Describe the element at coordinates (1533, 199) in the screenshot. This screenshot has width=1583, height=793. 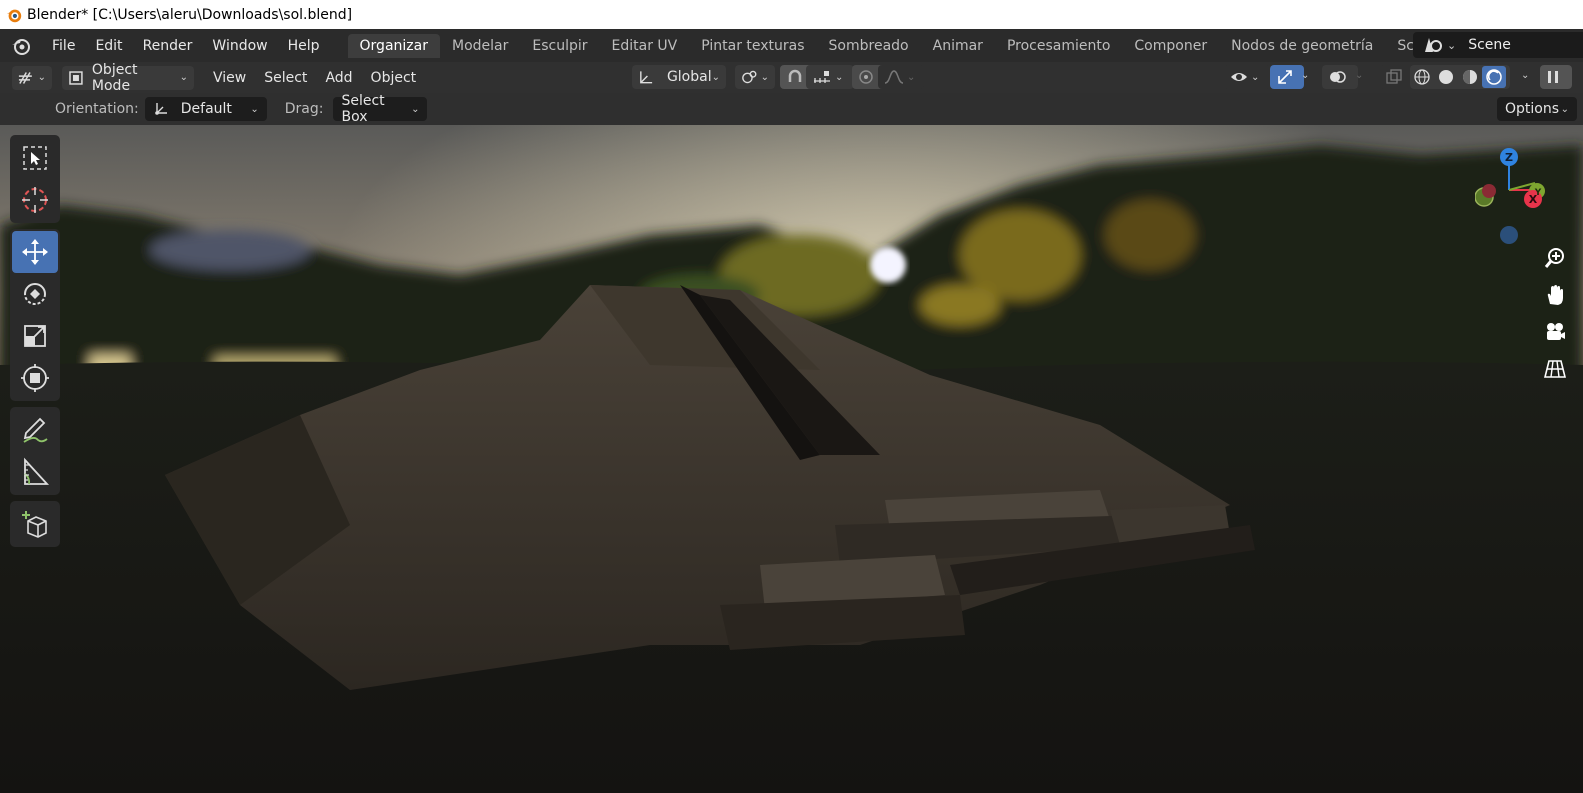
I see `x-axis-label: X` at that location.